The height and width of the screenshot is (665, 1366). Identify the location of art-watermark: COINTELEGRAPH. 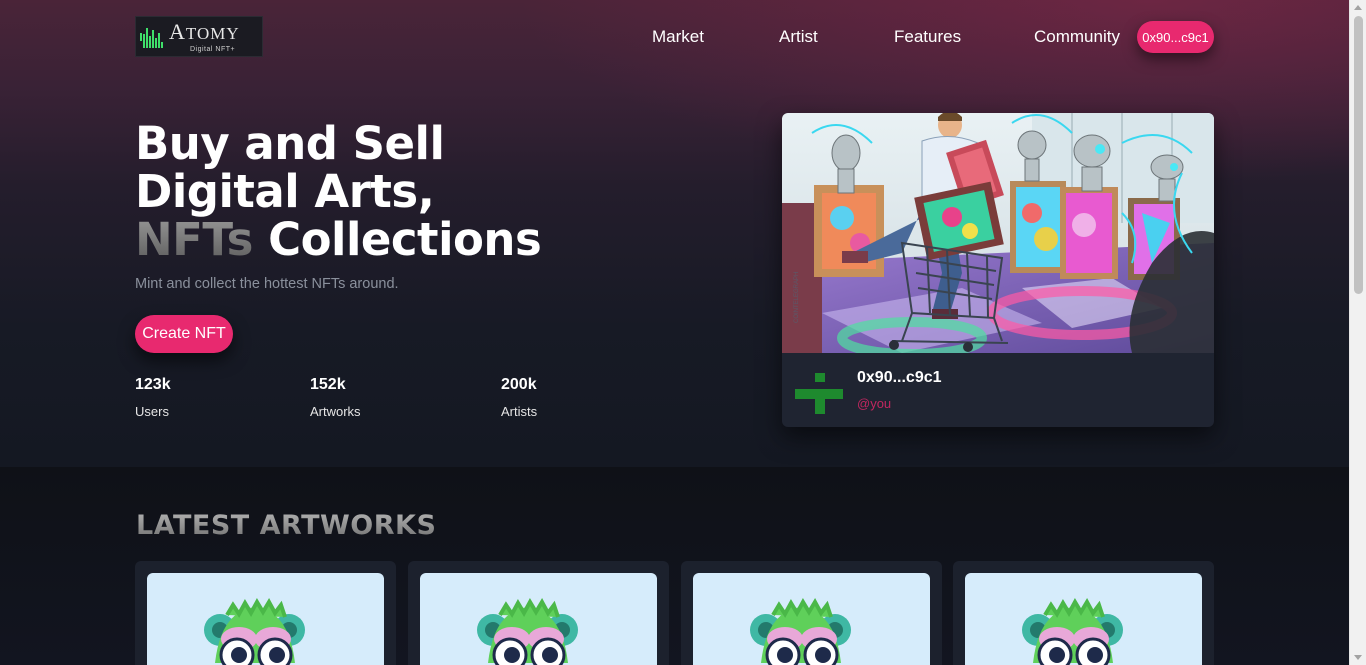
(797, 297).